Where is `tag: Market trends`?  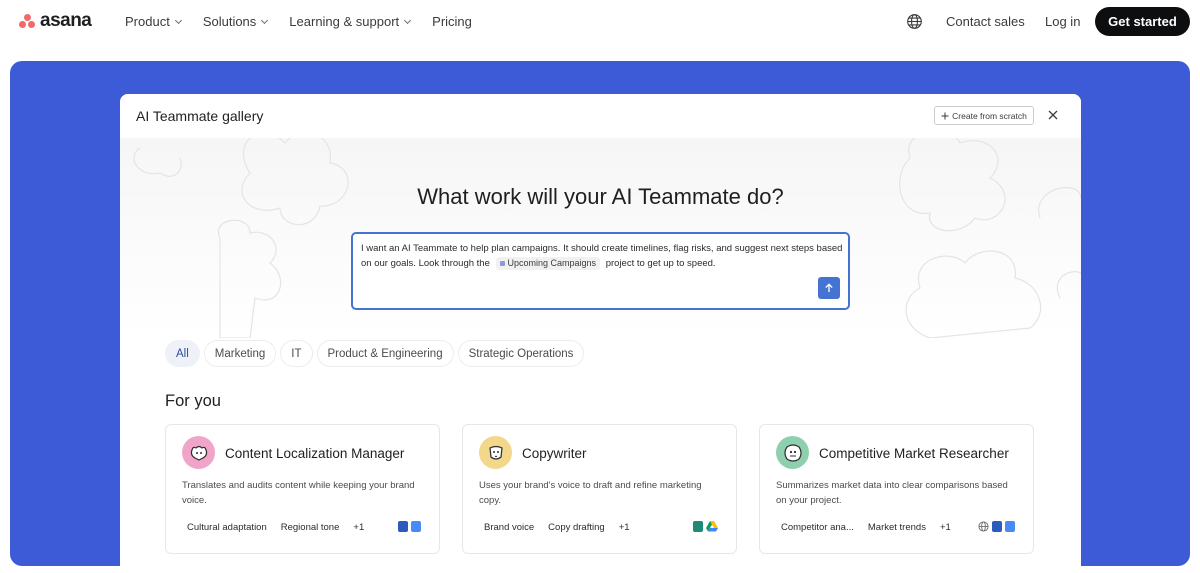
tag: Market trends is located at coordinates (896, 527).